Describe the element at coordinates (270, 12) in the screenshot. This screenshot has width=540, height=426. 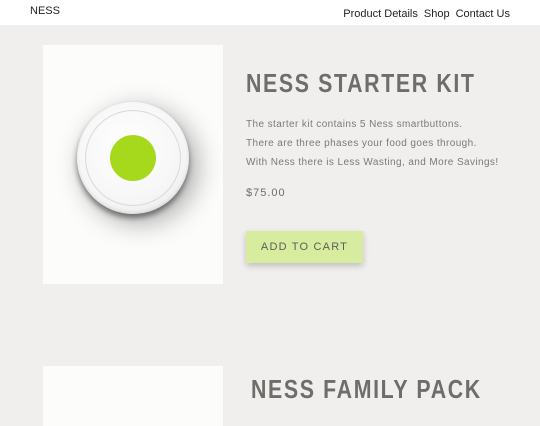
I see `top-navigation-bar: NESS Product Details Shop Contact Us` at that location.